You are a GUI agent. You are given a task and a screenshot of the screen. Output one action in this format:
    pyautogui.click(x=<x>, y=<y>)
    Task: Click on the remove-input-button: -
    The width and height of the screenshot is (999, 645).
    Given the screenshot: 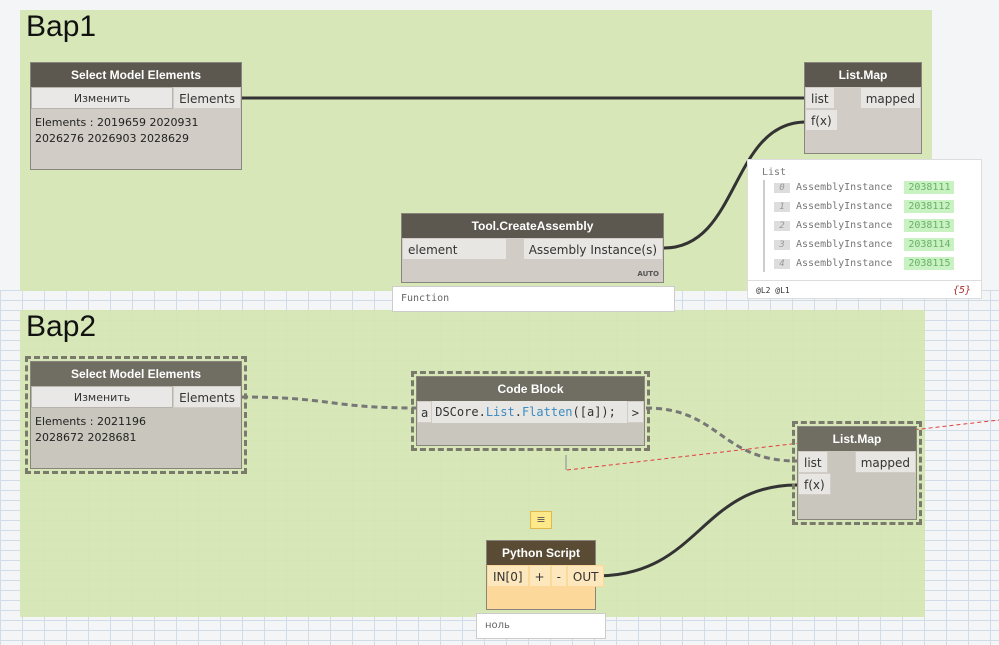 What is the action you would take?
    pyautogui.click(x=558, y=576)
    